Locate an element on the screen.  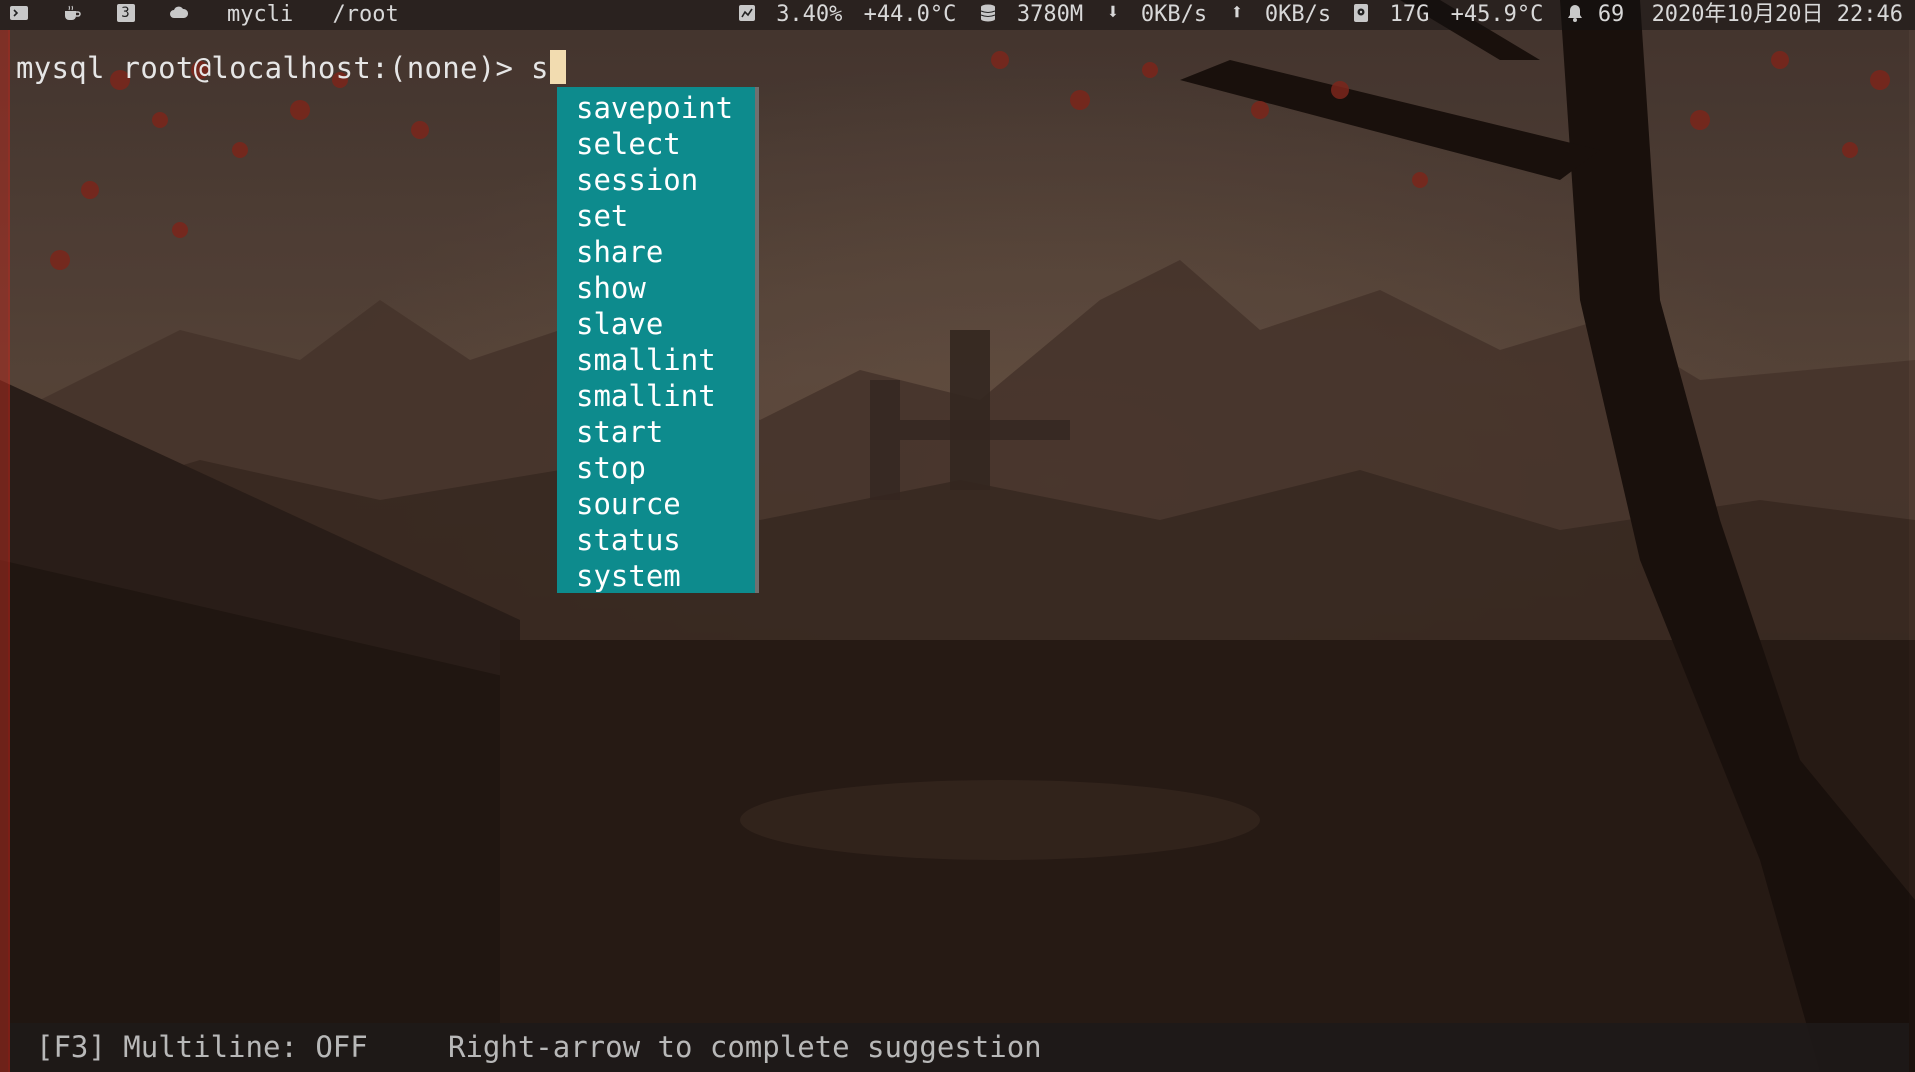
terminal-icon is located at coordinates (19, 13).